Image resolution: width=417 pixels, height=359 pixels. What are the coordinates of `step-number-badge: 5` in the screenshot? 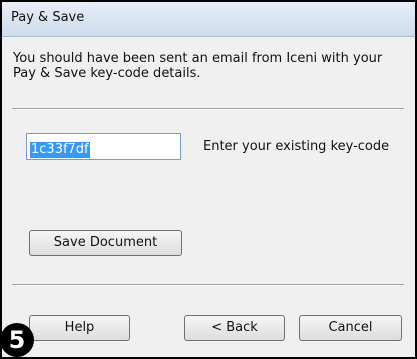 It's located at (17, 340).